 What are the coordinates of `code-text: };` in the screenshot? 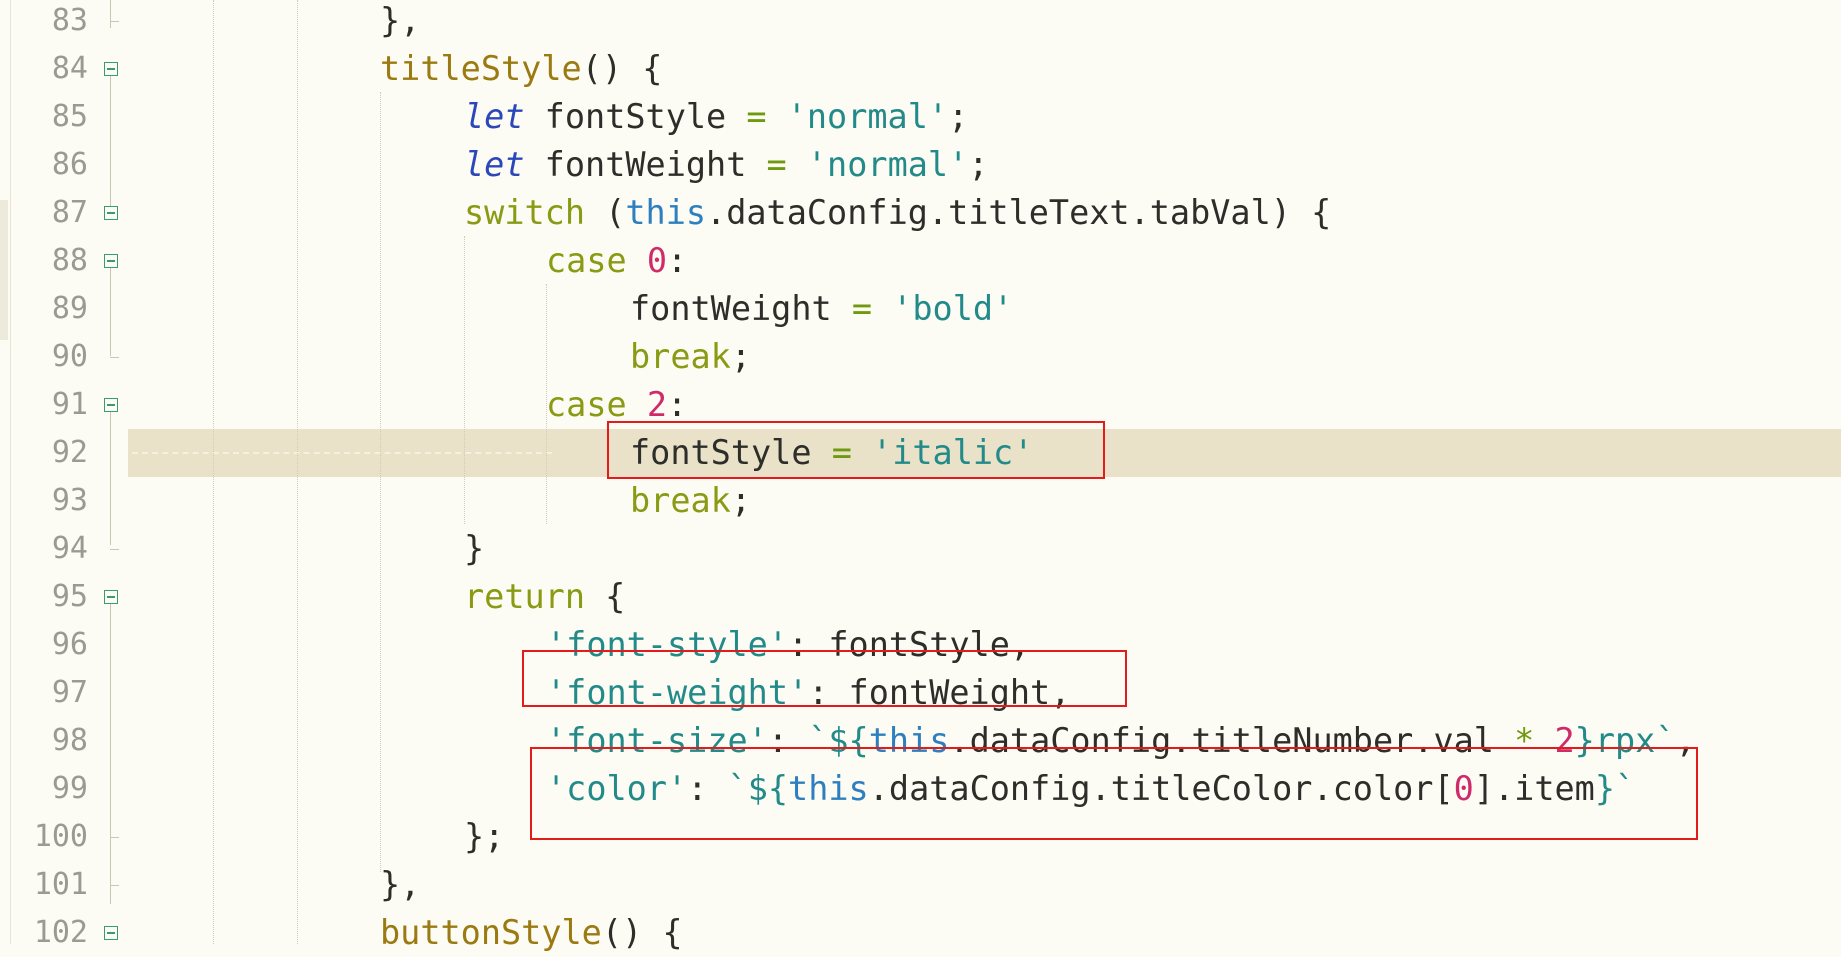 It's located at (484, 836).